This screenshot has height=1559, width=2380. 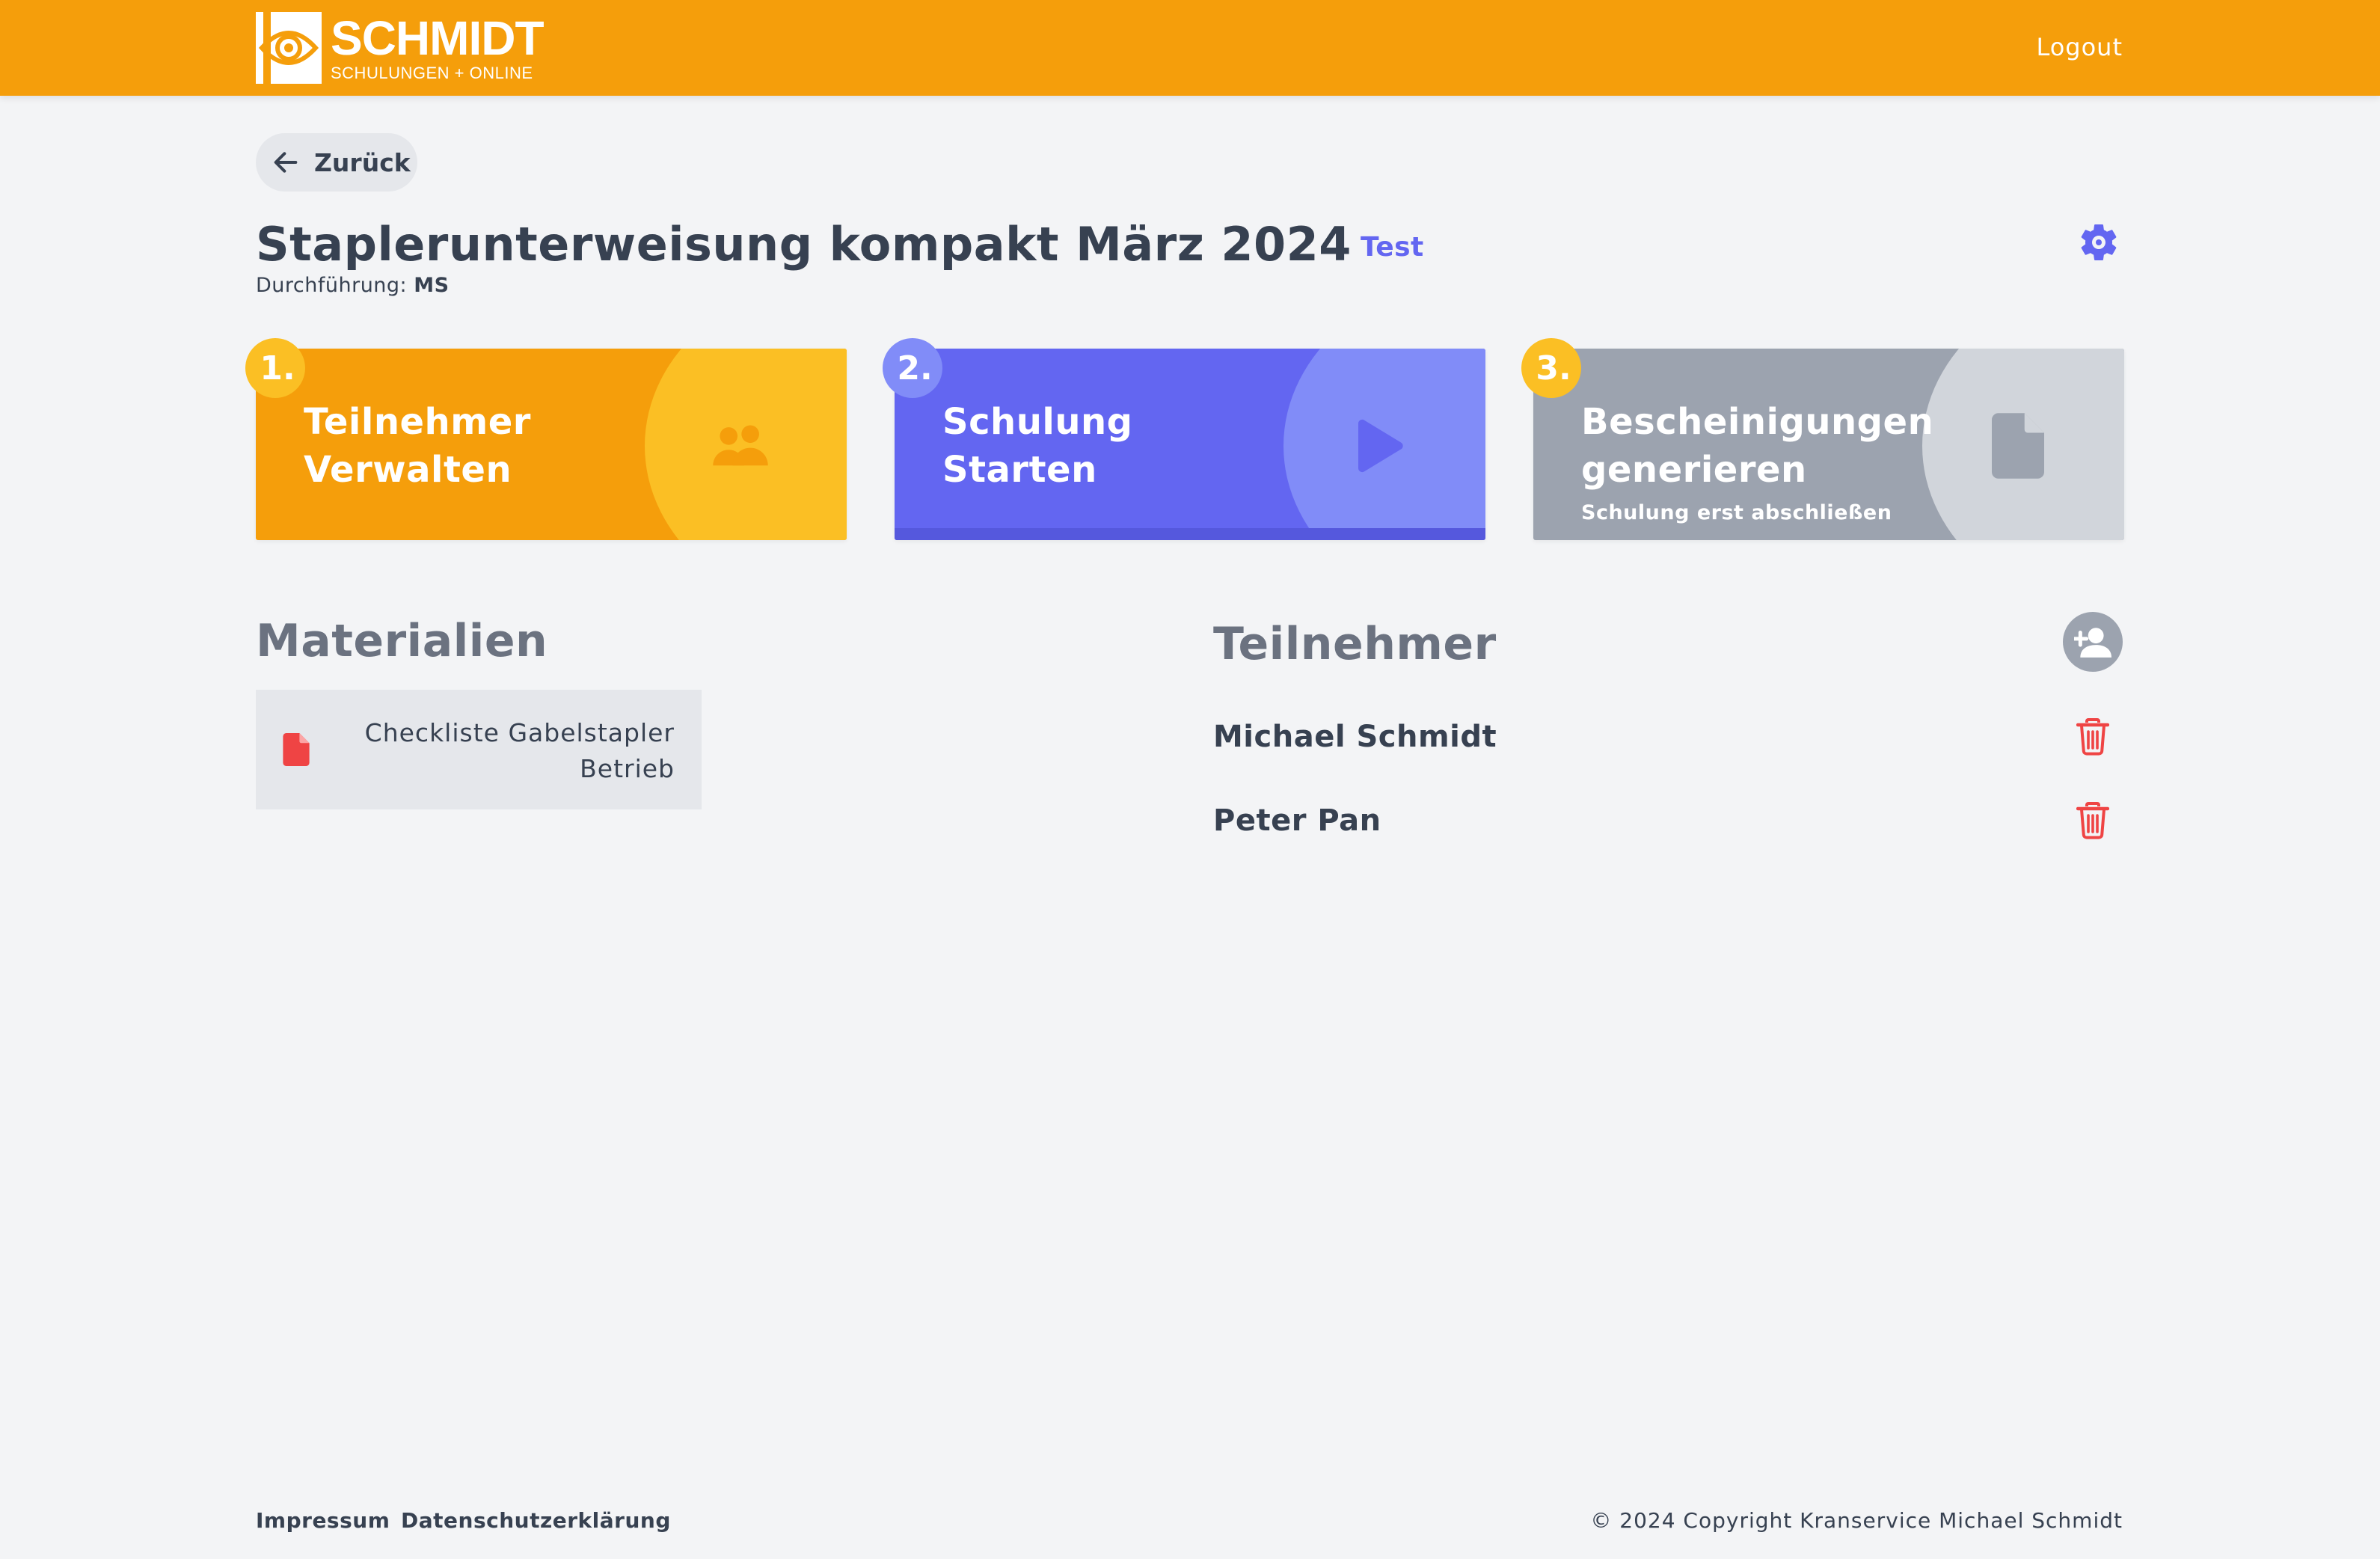 I want to click on add-user-icon, so click(x=2092, y=643).